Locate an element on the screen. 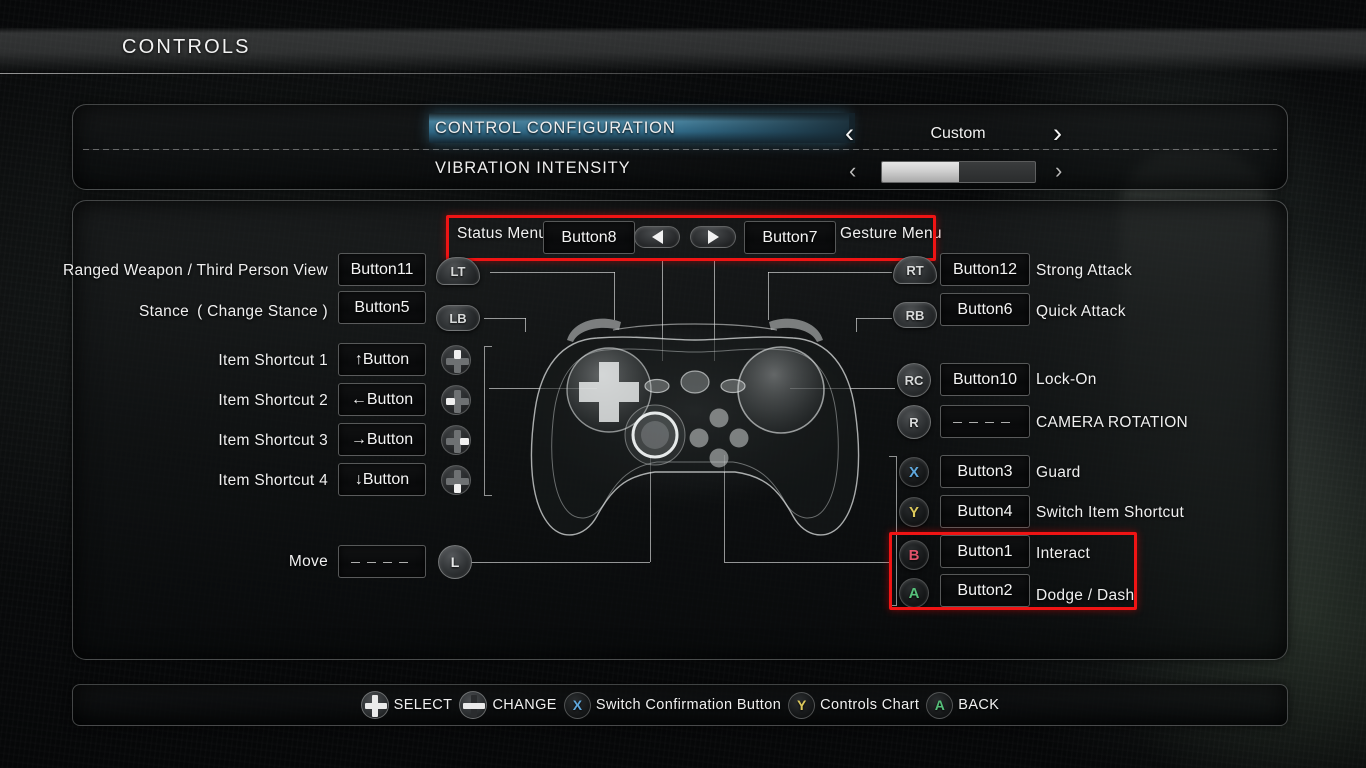 The height and width of the screenshot is (768, 1366). binding-value-dodge-dash: Button2 is located at coordinates (985, 590).